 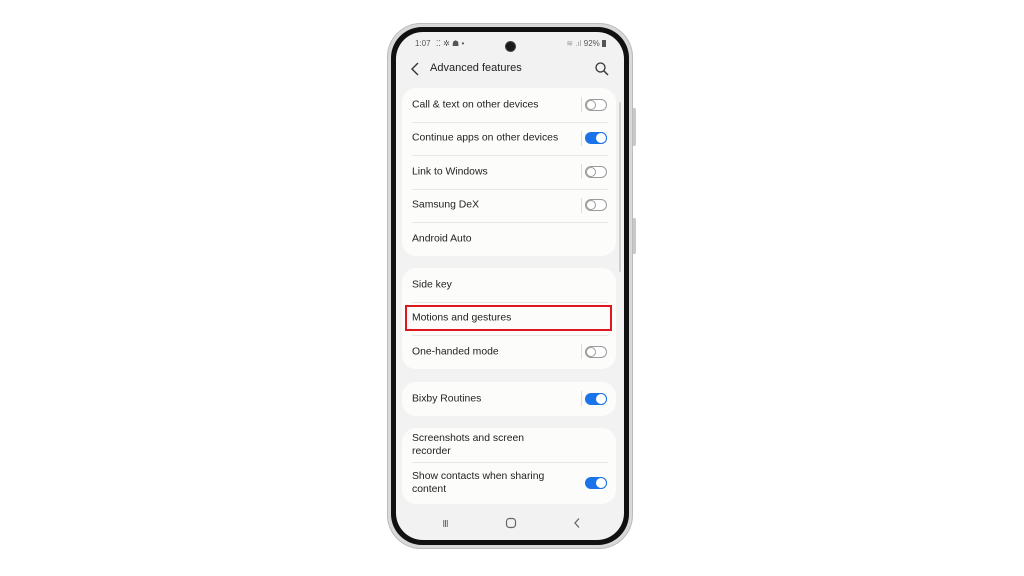 What do you see at coordinates (432, 285) in the screenshot?
I see `item-label: Side key` at bounding box center [432, 285].